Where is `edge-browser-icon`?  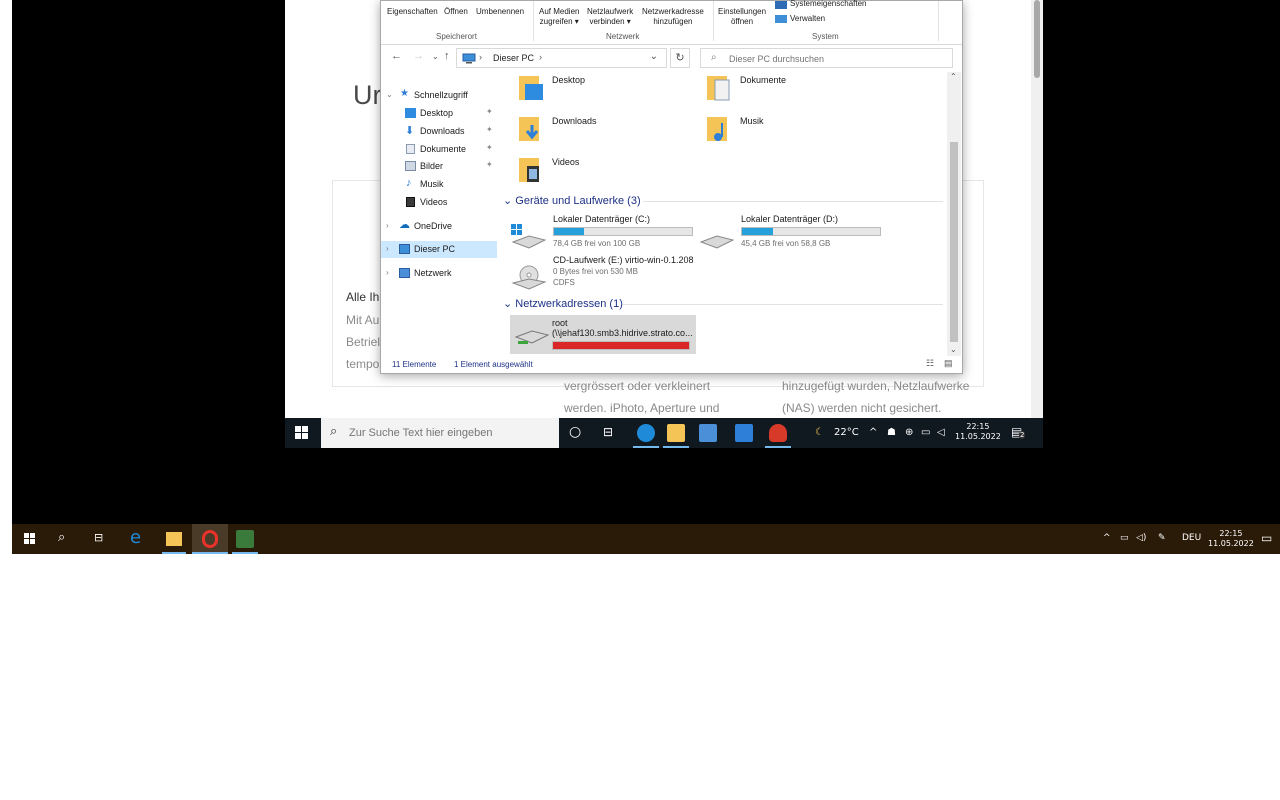 edge-browser-icon is located at coordinates (646, 433).